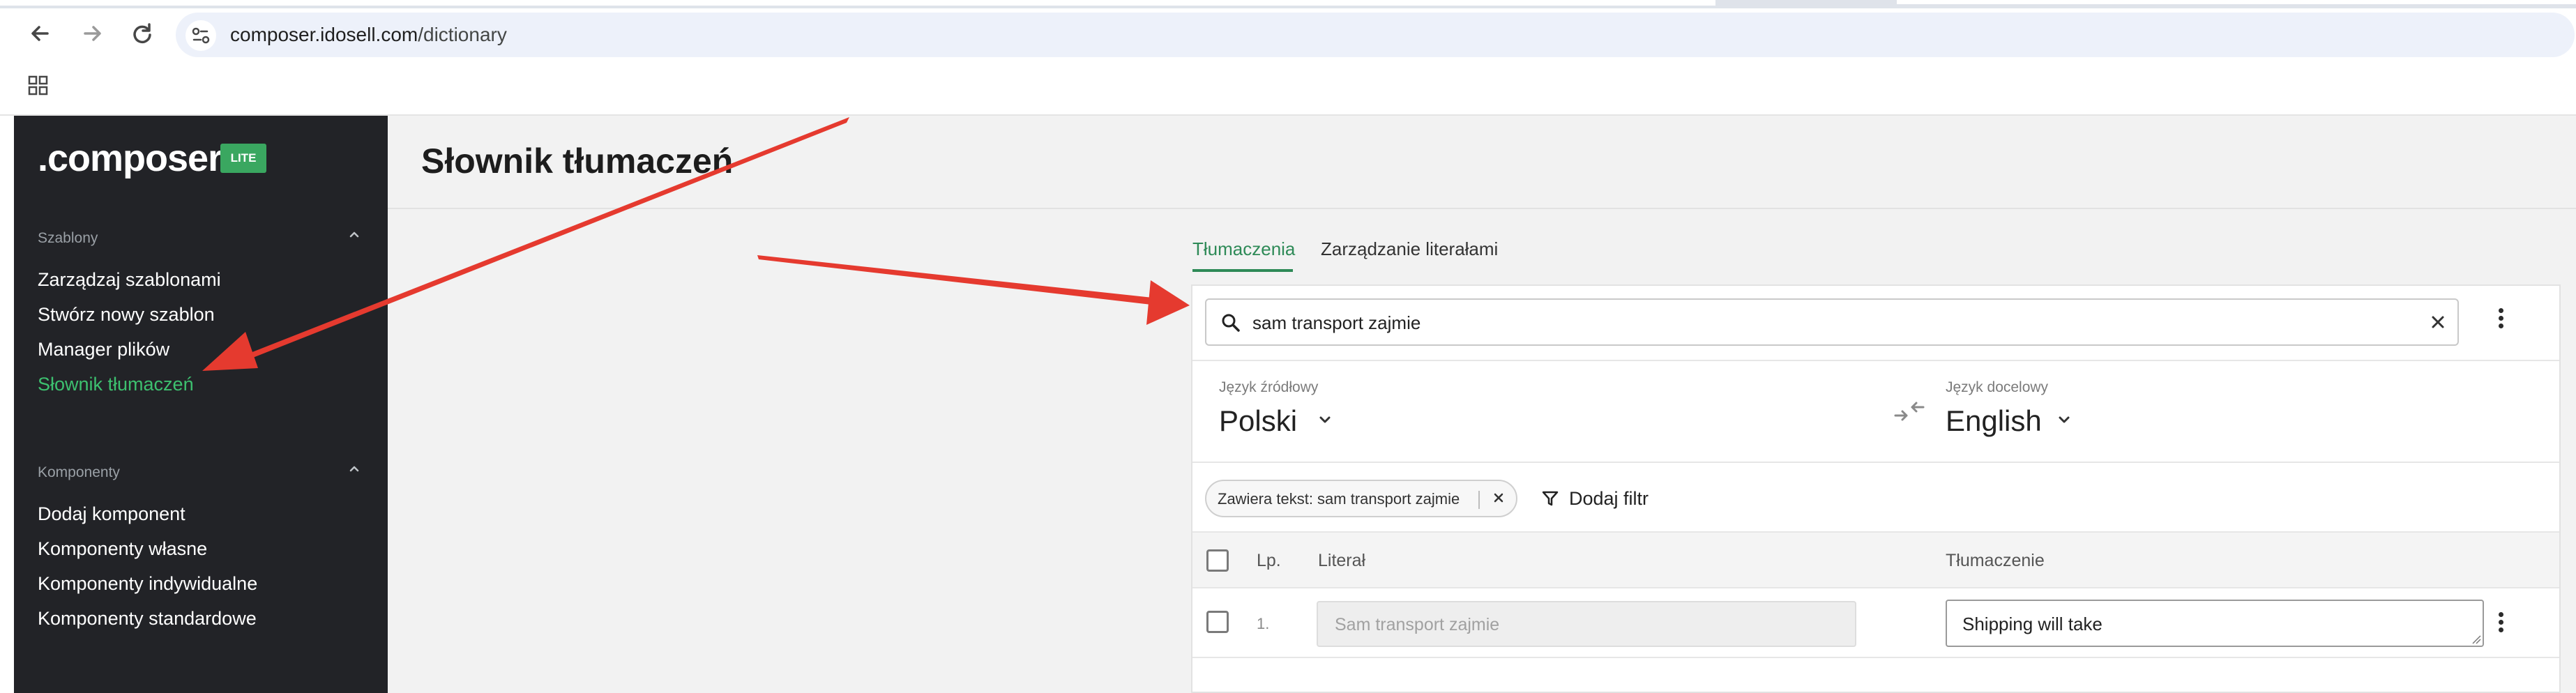 The width and height of the screenshot is (2576, 693). I want to click on sidebar-item-komponenty-standardowe: Komponenty standardowe, so click(147, 619).